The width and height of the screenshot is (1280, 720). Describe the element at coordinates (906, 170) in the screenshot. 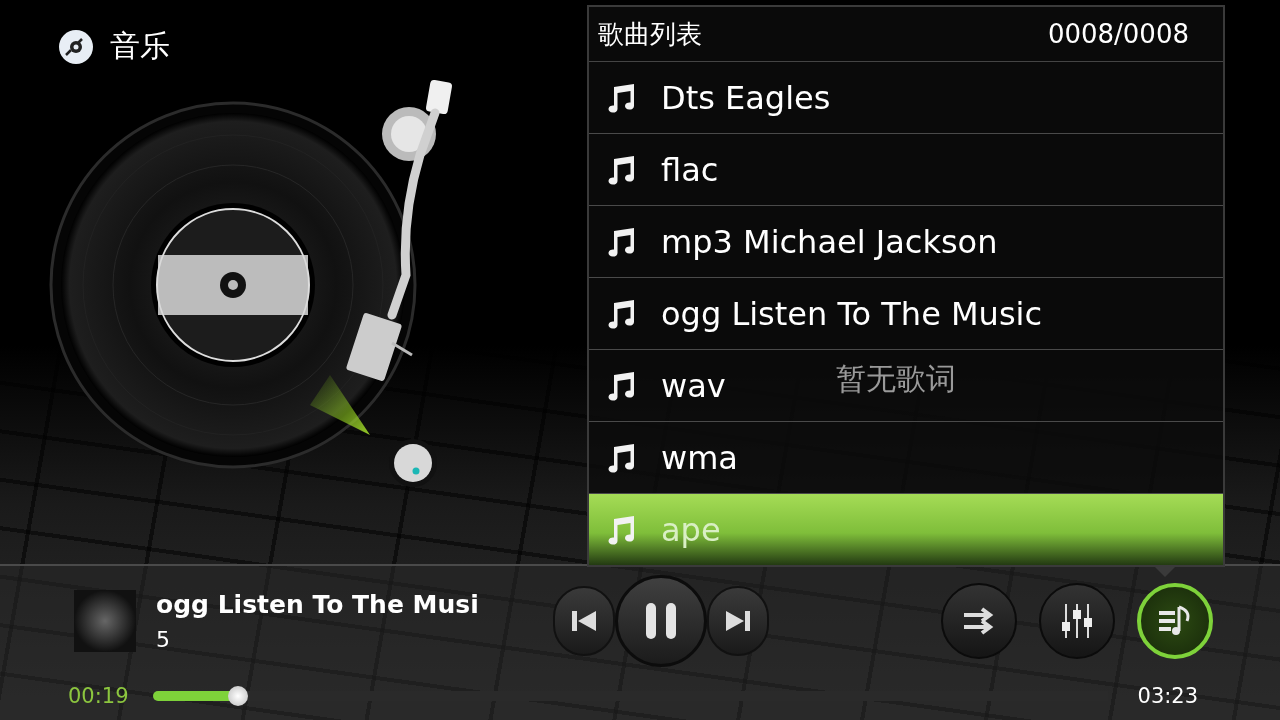

I see `playlist-item: flac` at that location.